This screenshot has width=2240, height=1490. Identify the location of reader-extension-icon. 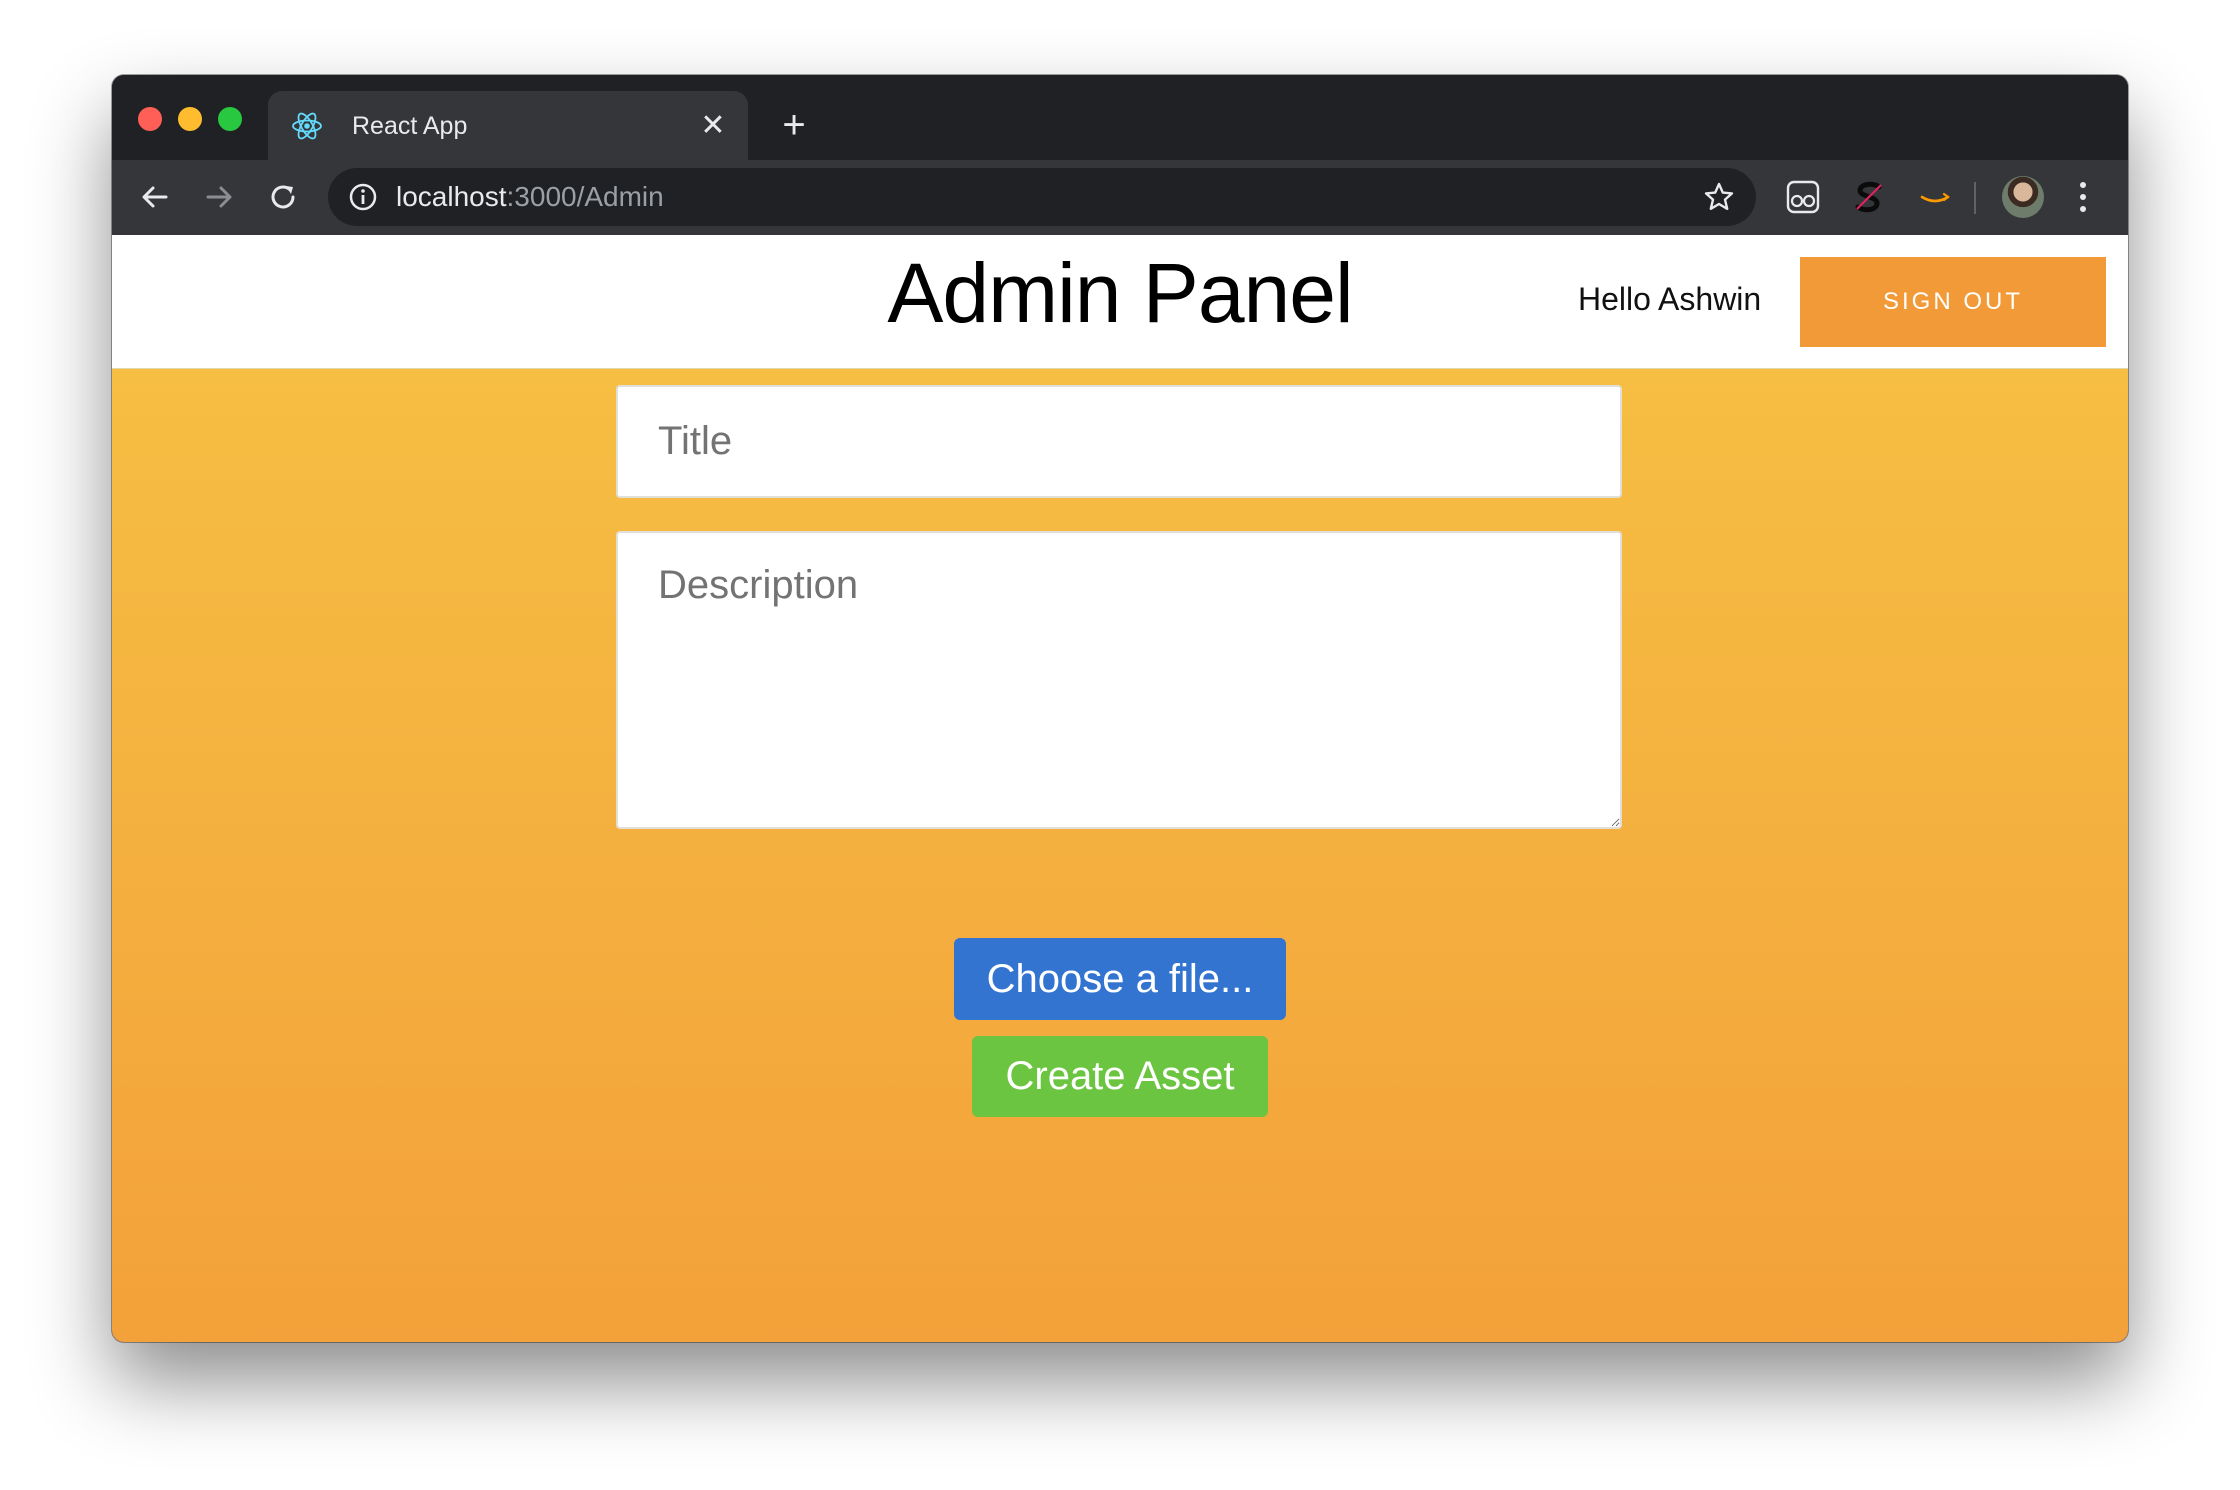
(1803, 197).